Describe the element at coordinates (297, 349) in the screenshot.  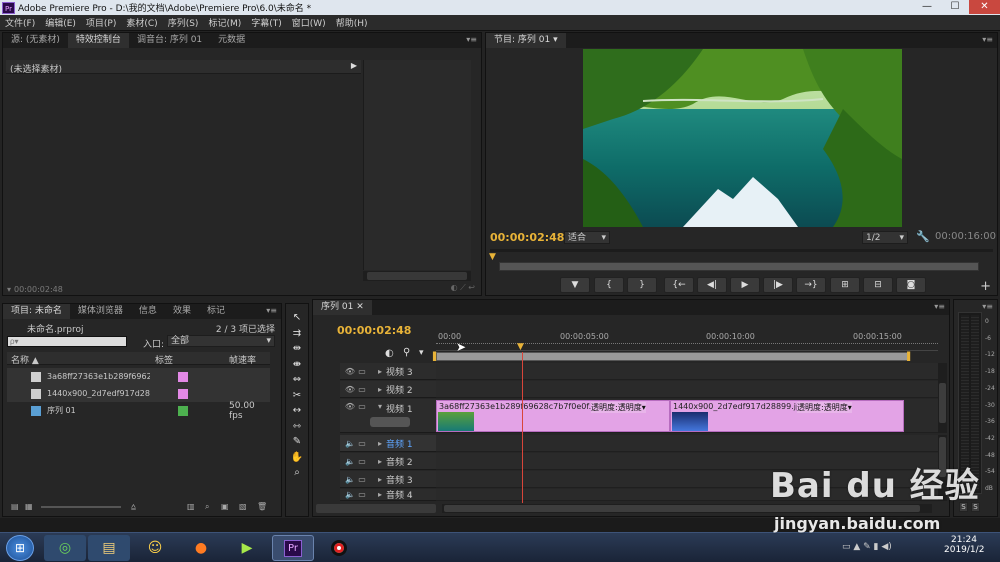
I see `ripple-edit-tool-icon: ⇹` at that location.